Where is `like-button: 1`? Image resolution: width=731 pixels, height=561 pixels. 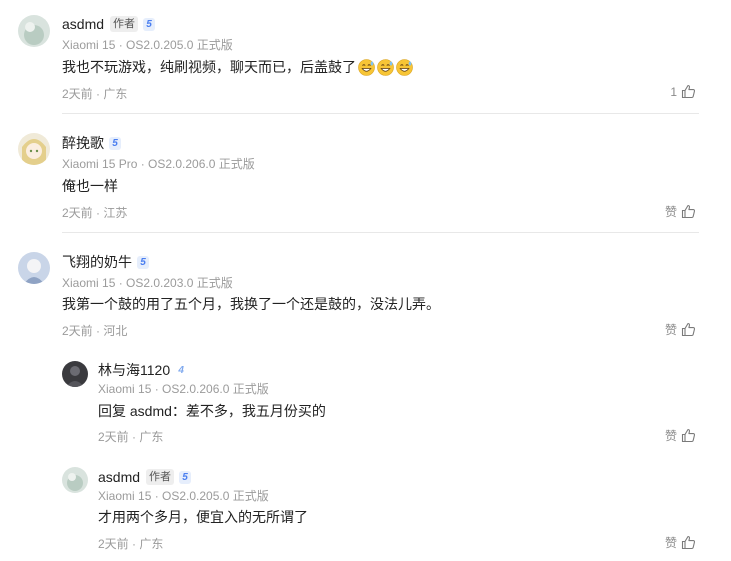 like-button: 1 is located at coordinates (683, 91).